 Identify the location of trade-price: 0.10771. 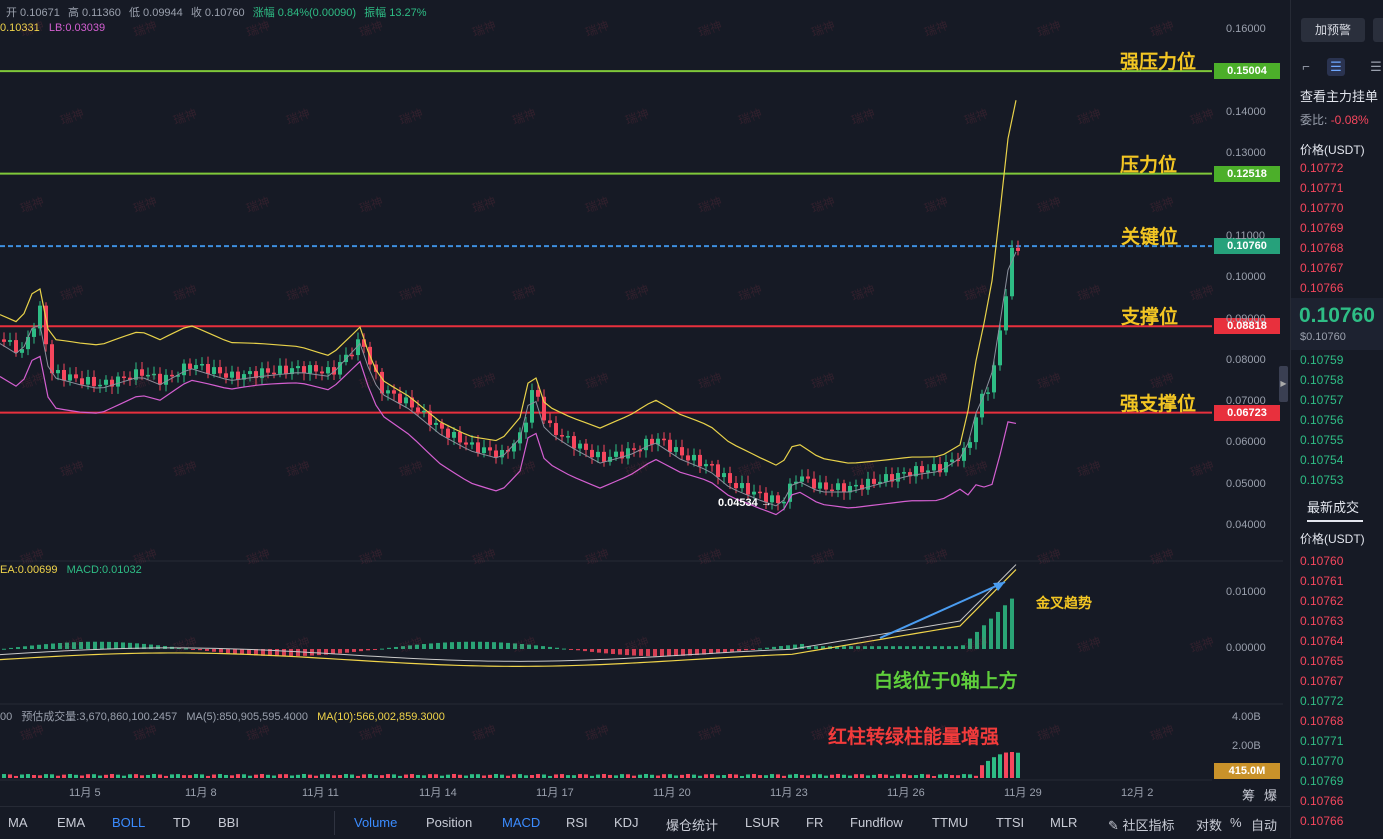
(1322, 741).